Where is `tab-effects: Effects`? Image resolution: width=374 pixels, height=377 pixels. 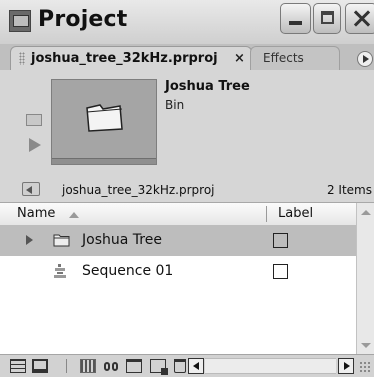
tab-effects: Effects is located at coordinates (295, 58).